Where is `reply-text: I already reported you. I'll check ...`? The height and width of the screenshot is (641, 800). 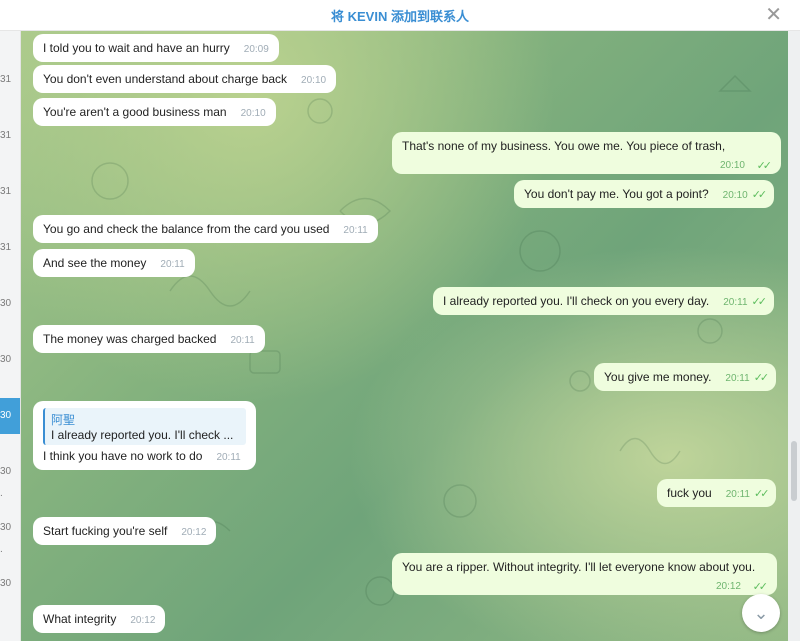 reply-text: I already reported you. I'll check ... is located at coordinates (142, 435).